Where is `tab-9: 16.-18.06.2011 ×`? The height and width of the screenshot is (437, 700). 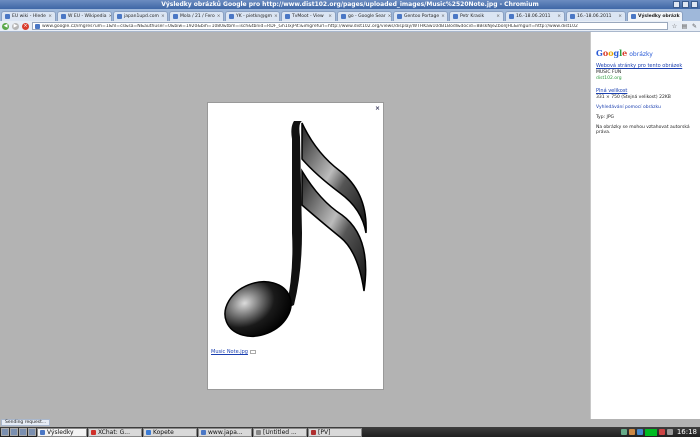 tab-9: 16.-18.06.2011 × is located at coordinates (535, 16).